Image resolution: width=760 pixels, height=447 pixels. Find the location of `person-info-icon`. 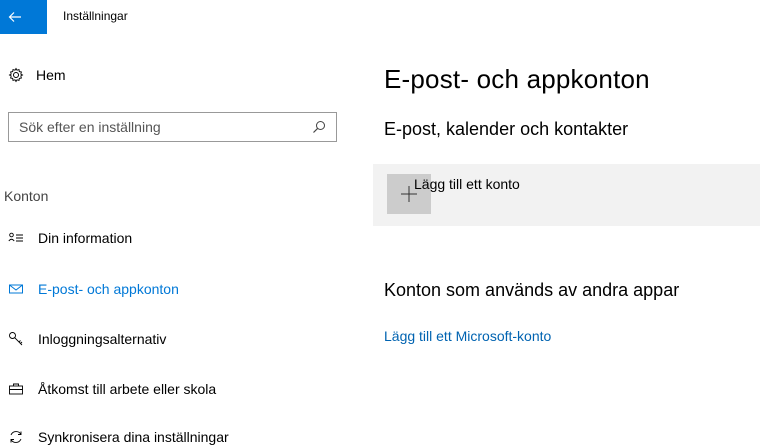

person-info-icon is located at coordinates (16, 238).